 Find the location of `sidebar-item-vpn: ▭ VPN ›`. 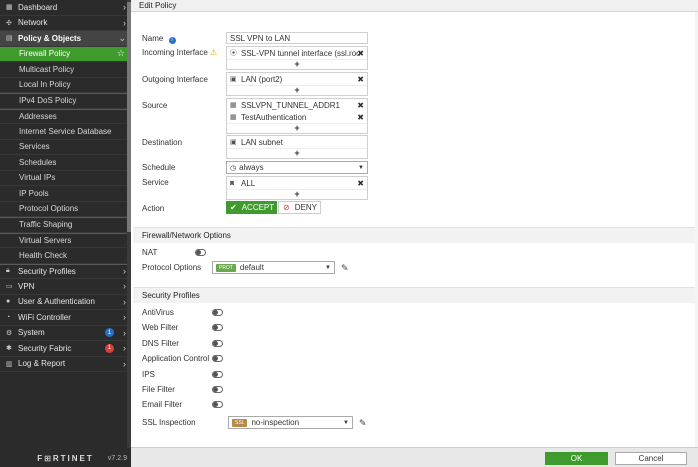

sidebar-item-vpn: ▭ VPN › is located at coordinates (65, 287).